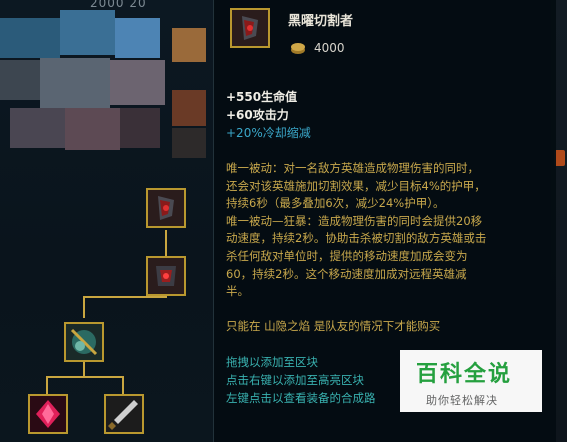 The width and height of the screenshot is (567, 442). I want to click on stat-attack-damage: +60攻击力, so click(257, 115).